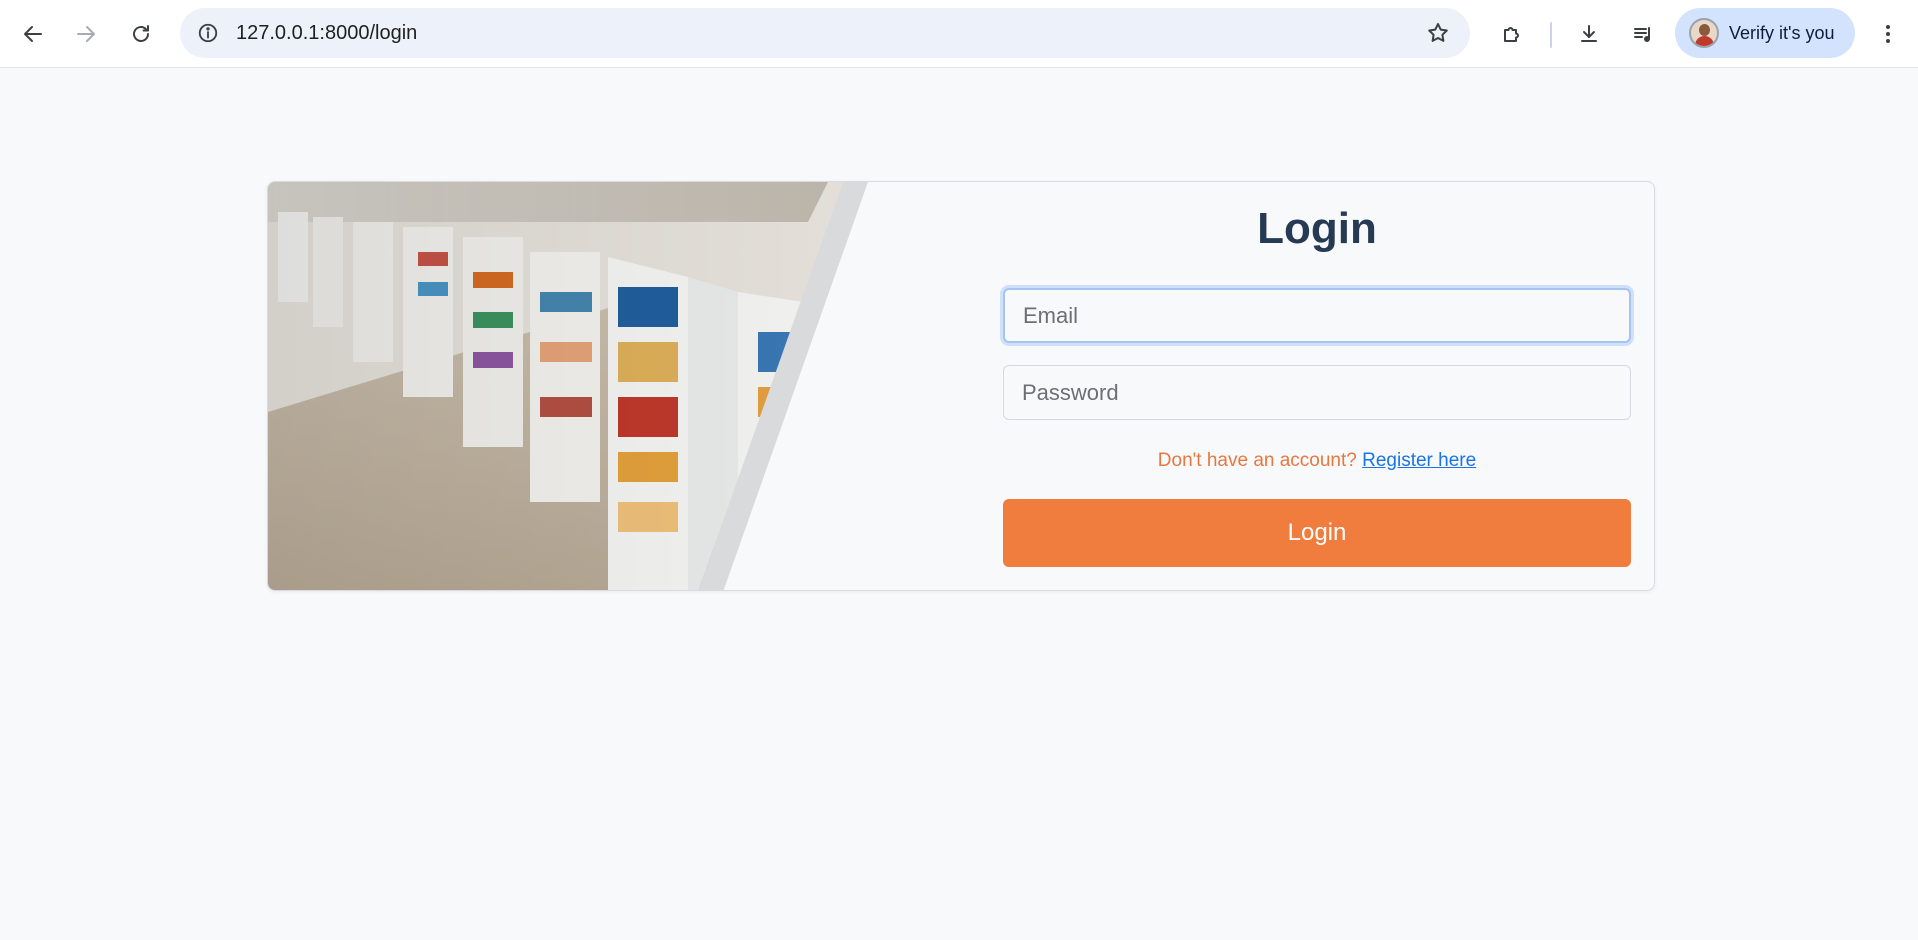 This screenshot has width=1918, height=940. What do you see at coordinates (1438, 33) in the screenshot?
I see `bookmark-star-icon` at bounding box center [1438, 33].